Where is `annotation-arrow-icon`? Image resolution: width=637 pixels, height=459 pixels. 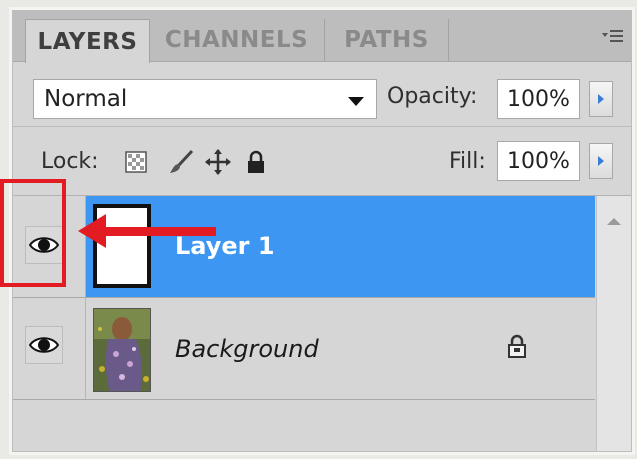 annotation-arrow-icon is located at coordinates (147, 231).